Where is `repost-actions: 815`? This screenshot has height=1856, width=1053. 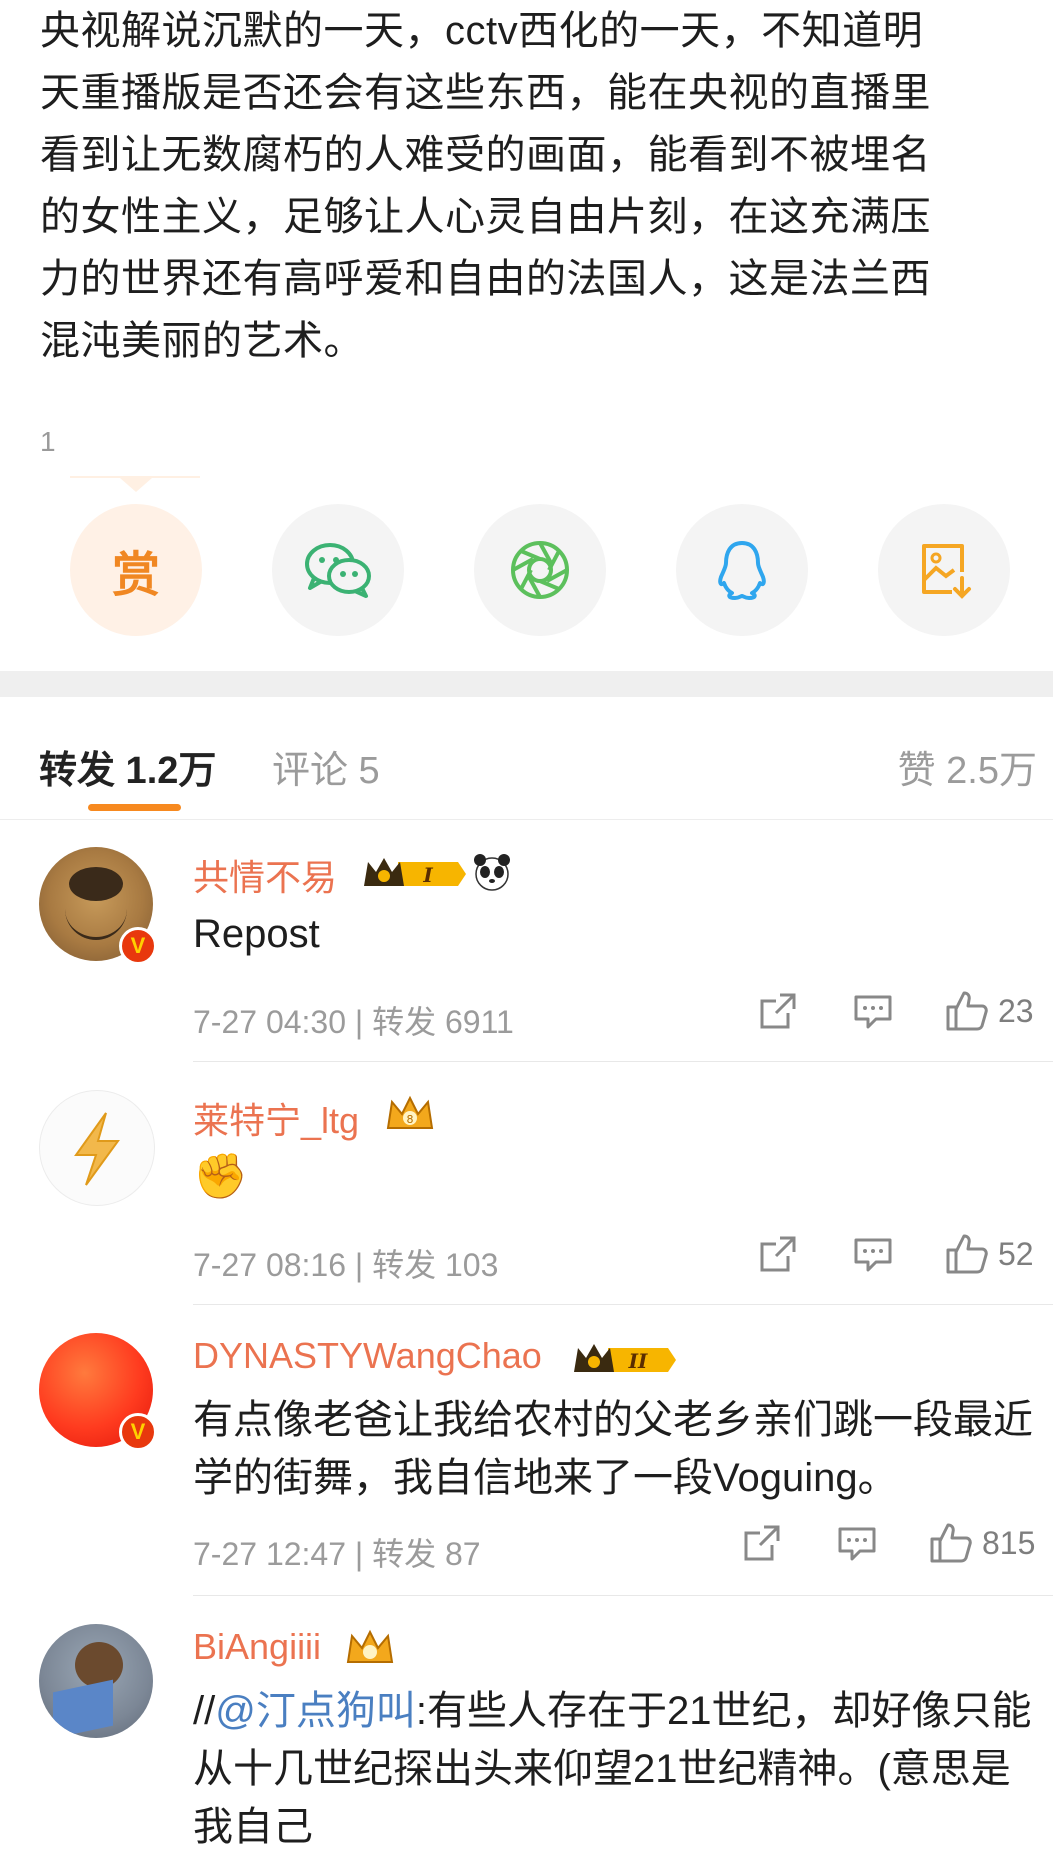
repost-actions: 815 is located at coordinates (888, 1543).